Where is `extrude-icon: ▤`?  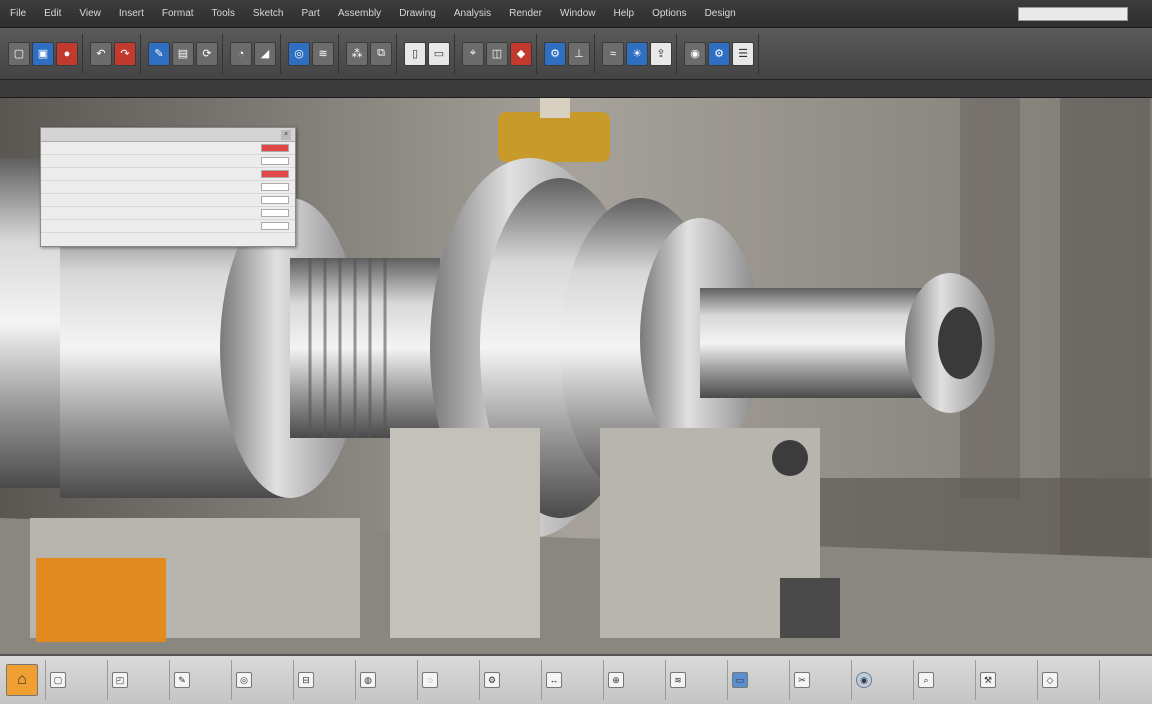
extrude-icon: ▤ is located at coordinates (183, 53).